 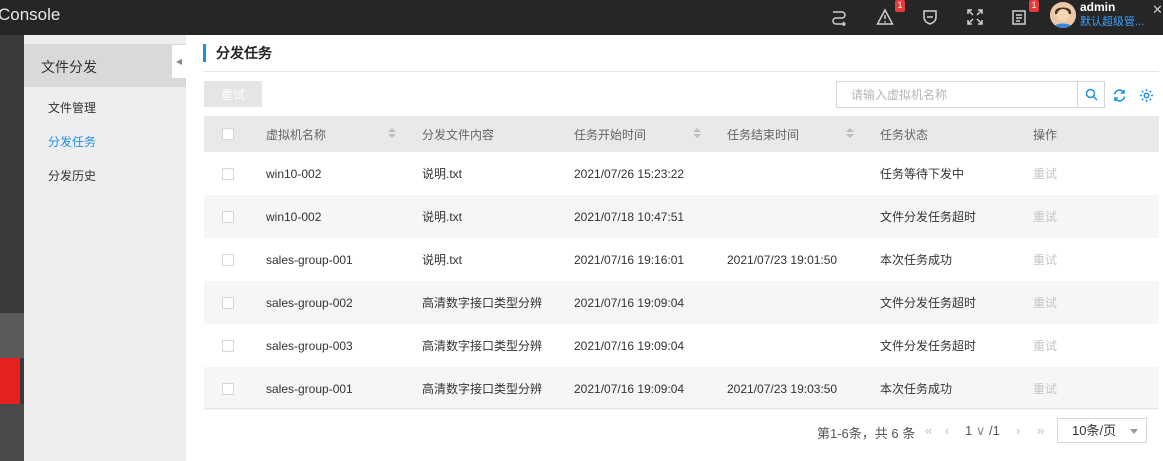 I want to click on cell-end-time: 2021/07/23 19:03:50, so click(x=782, y=388).